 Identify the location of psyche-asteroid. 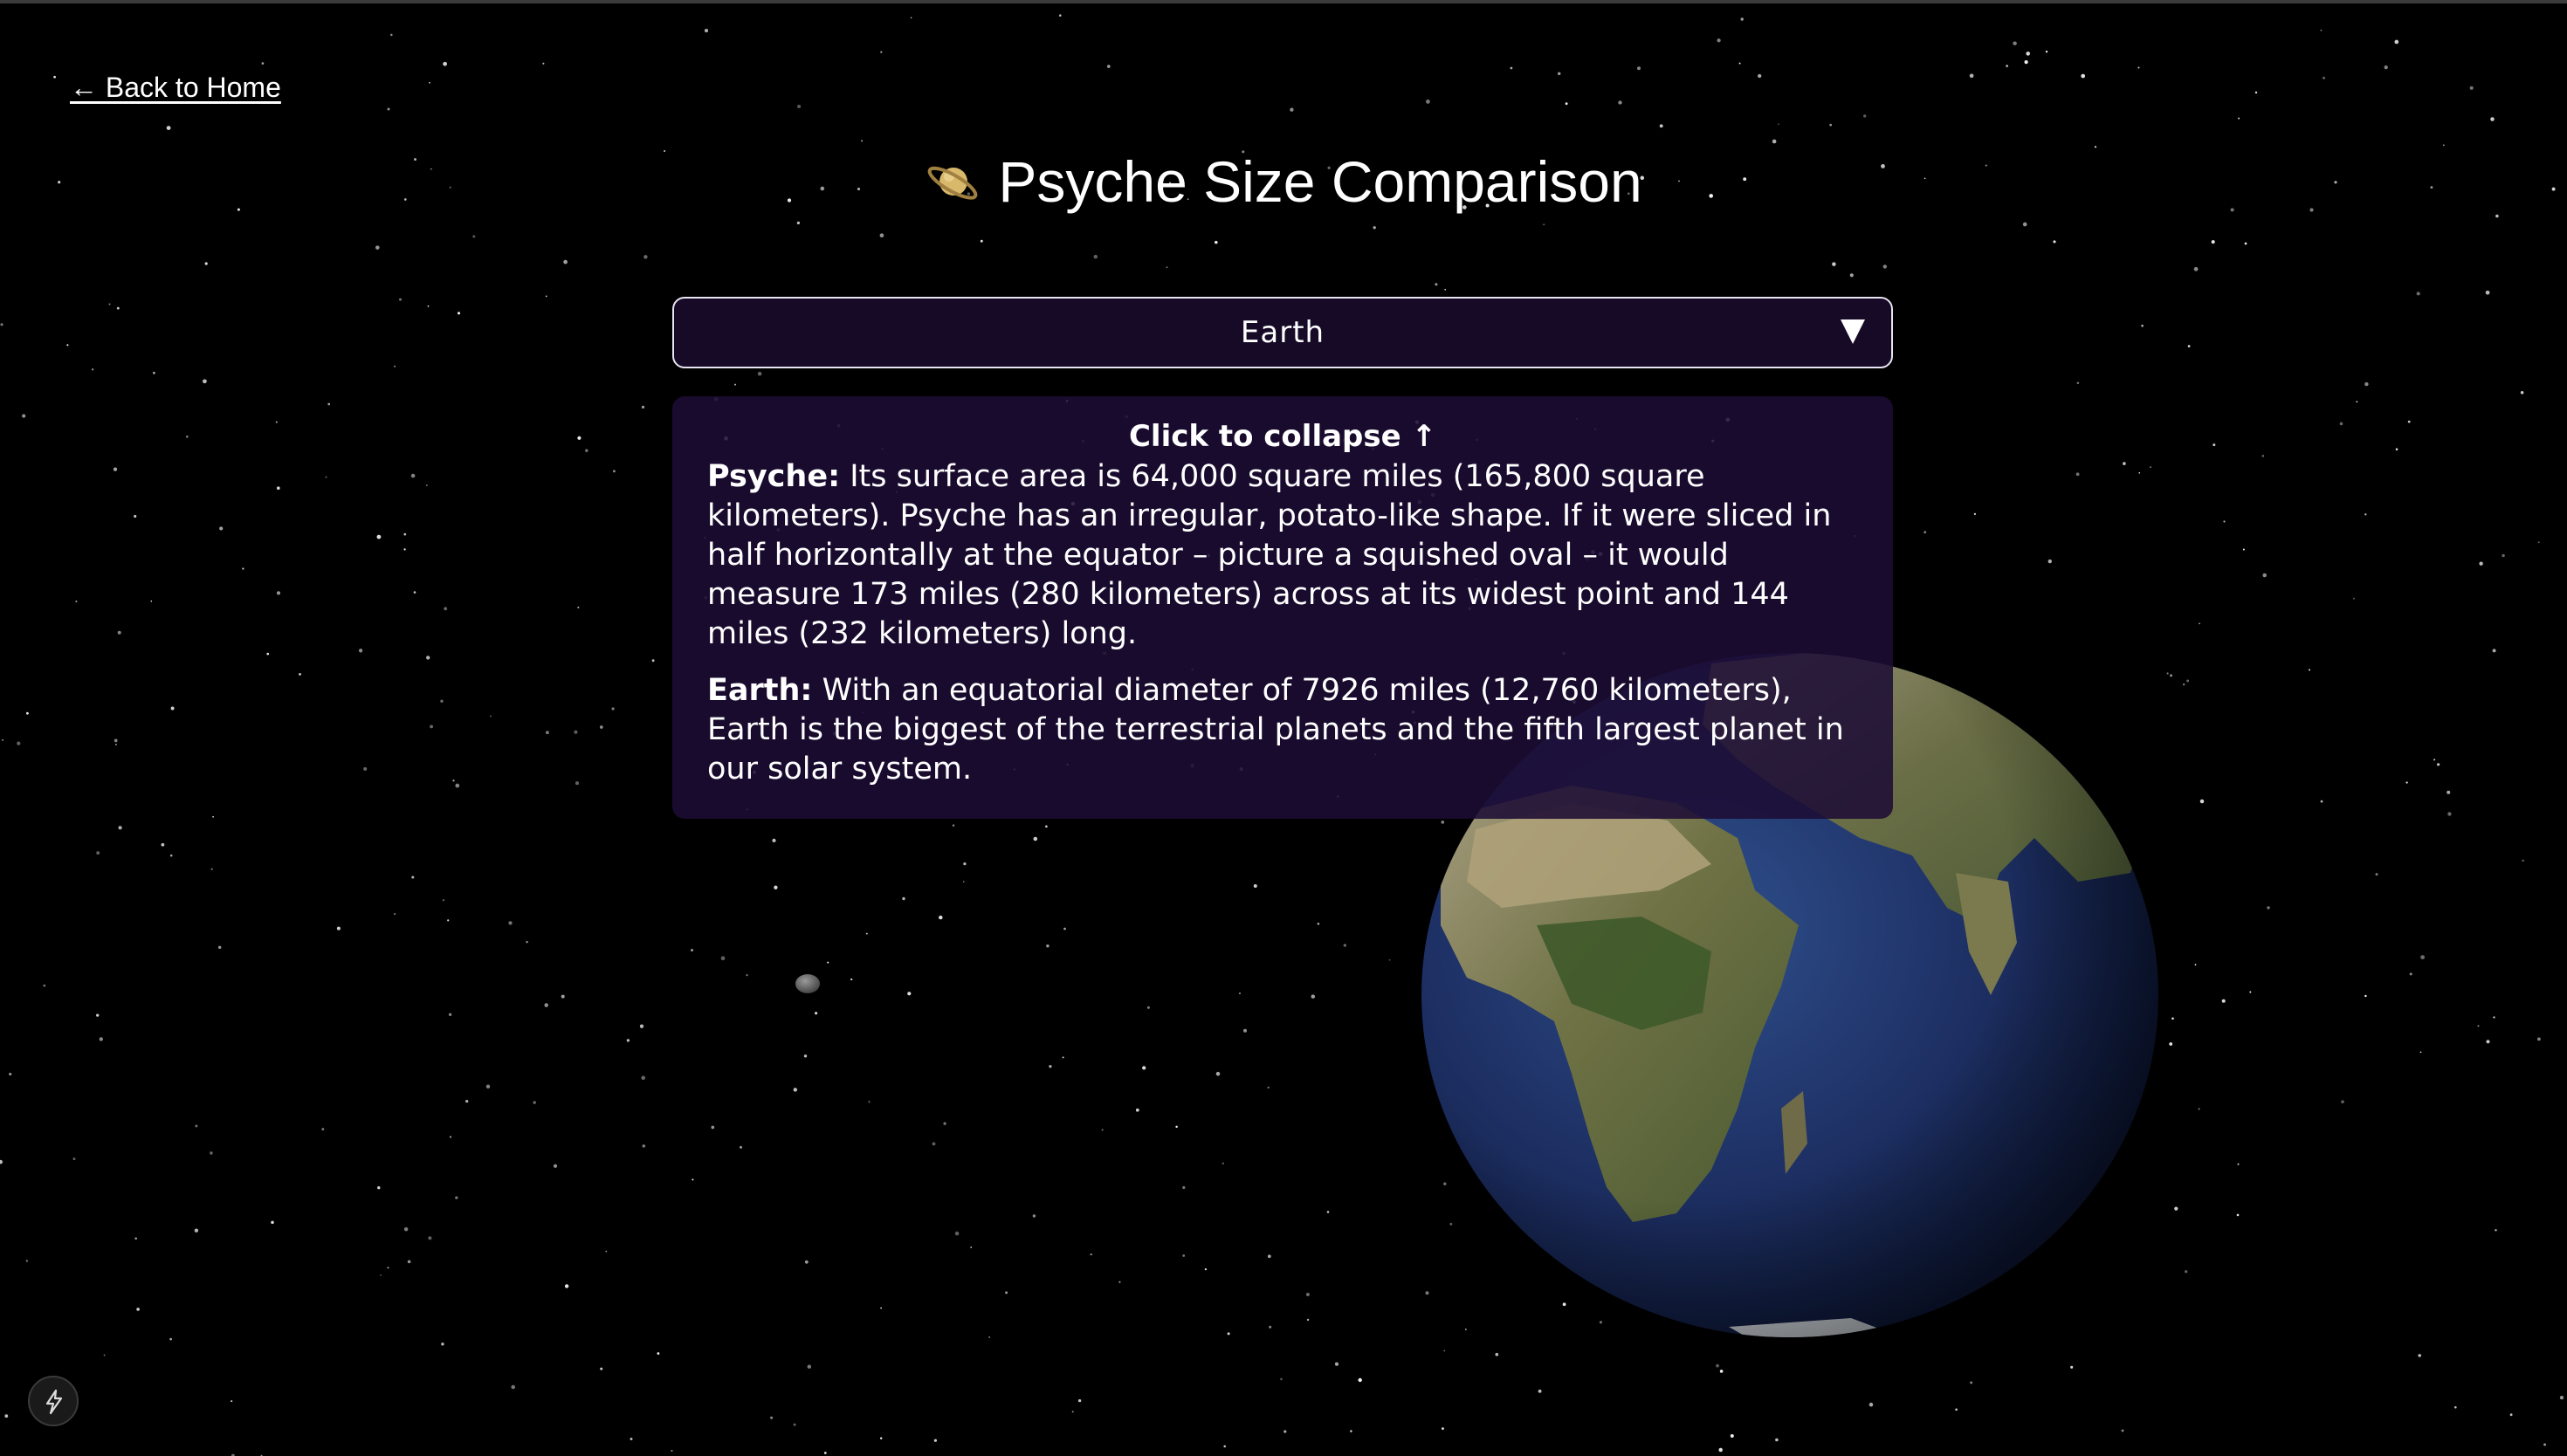
(807, 983).